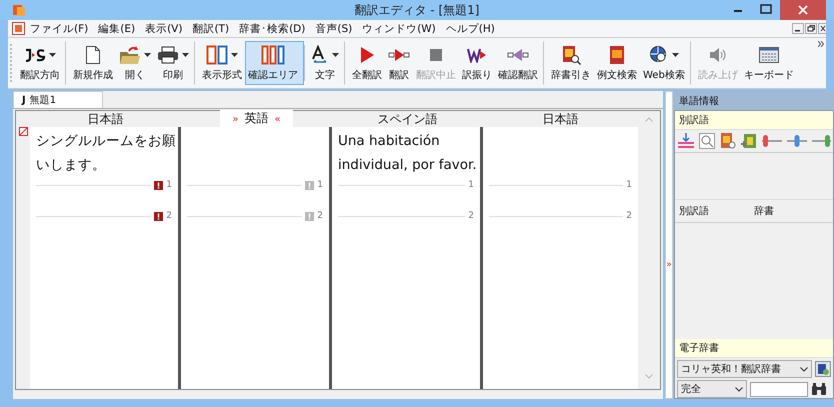 Image resolution: width=834 pixels, height=407 pixels. What do you see at coordinates (436, 54) in the screenshot?
I see `stop-icon` at bounding box center [436, 54].